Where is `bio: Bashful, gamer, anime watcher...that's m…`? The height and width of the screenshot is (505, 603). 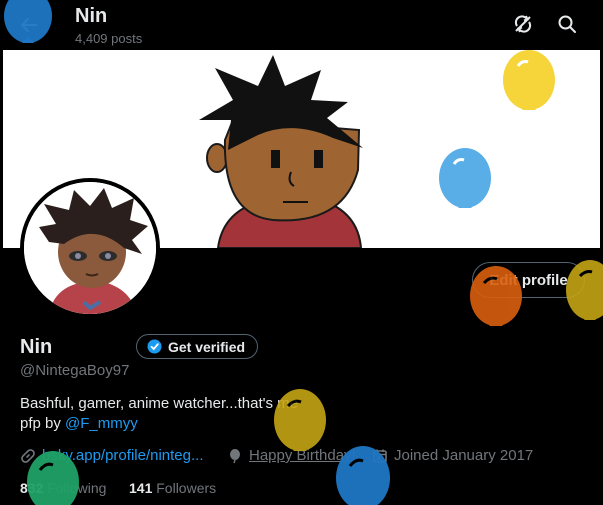 bio: Bashful, gamer, anime watcher...that's m… is located at coordinates (170, 414).